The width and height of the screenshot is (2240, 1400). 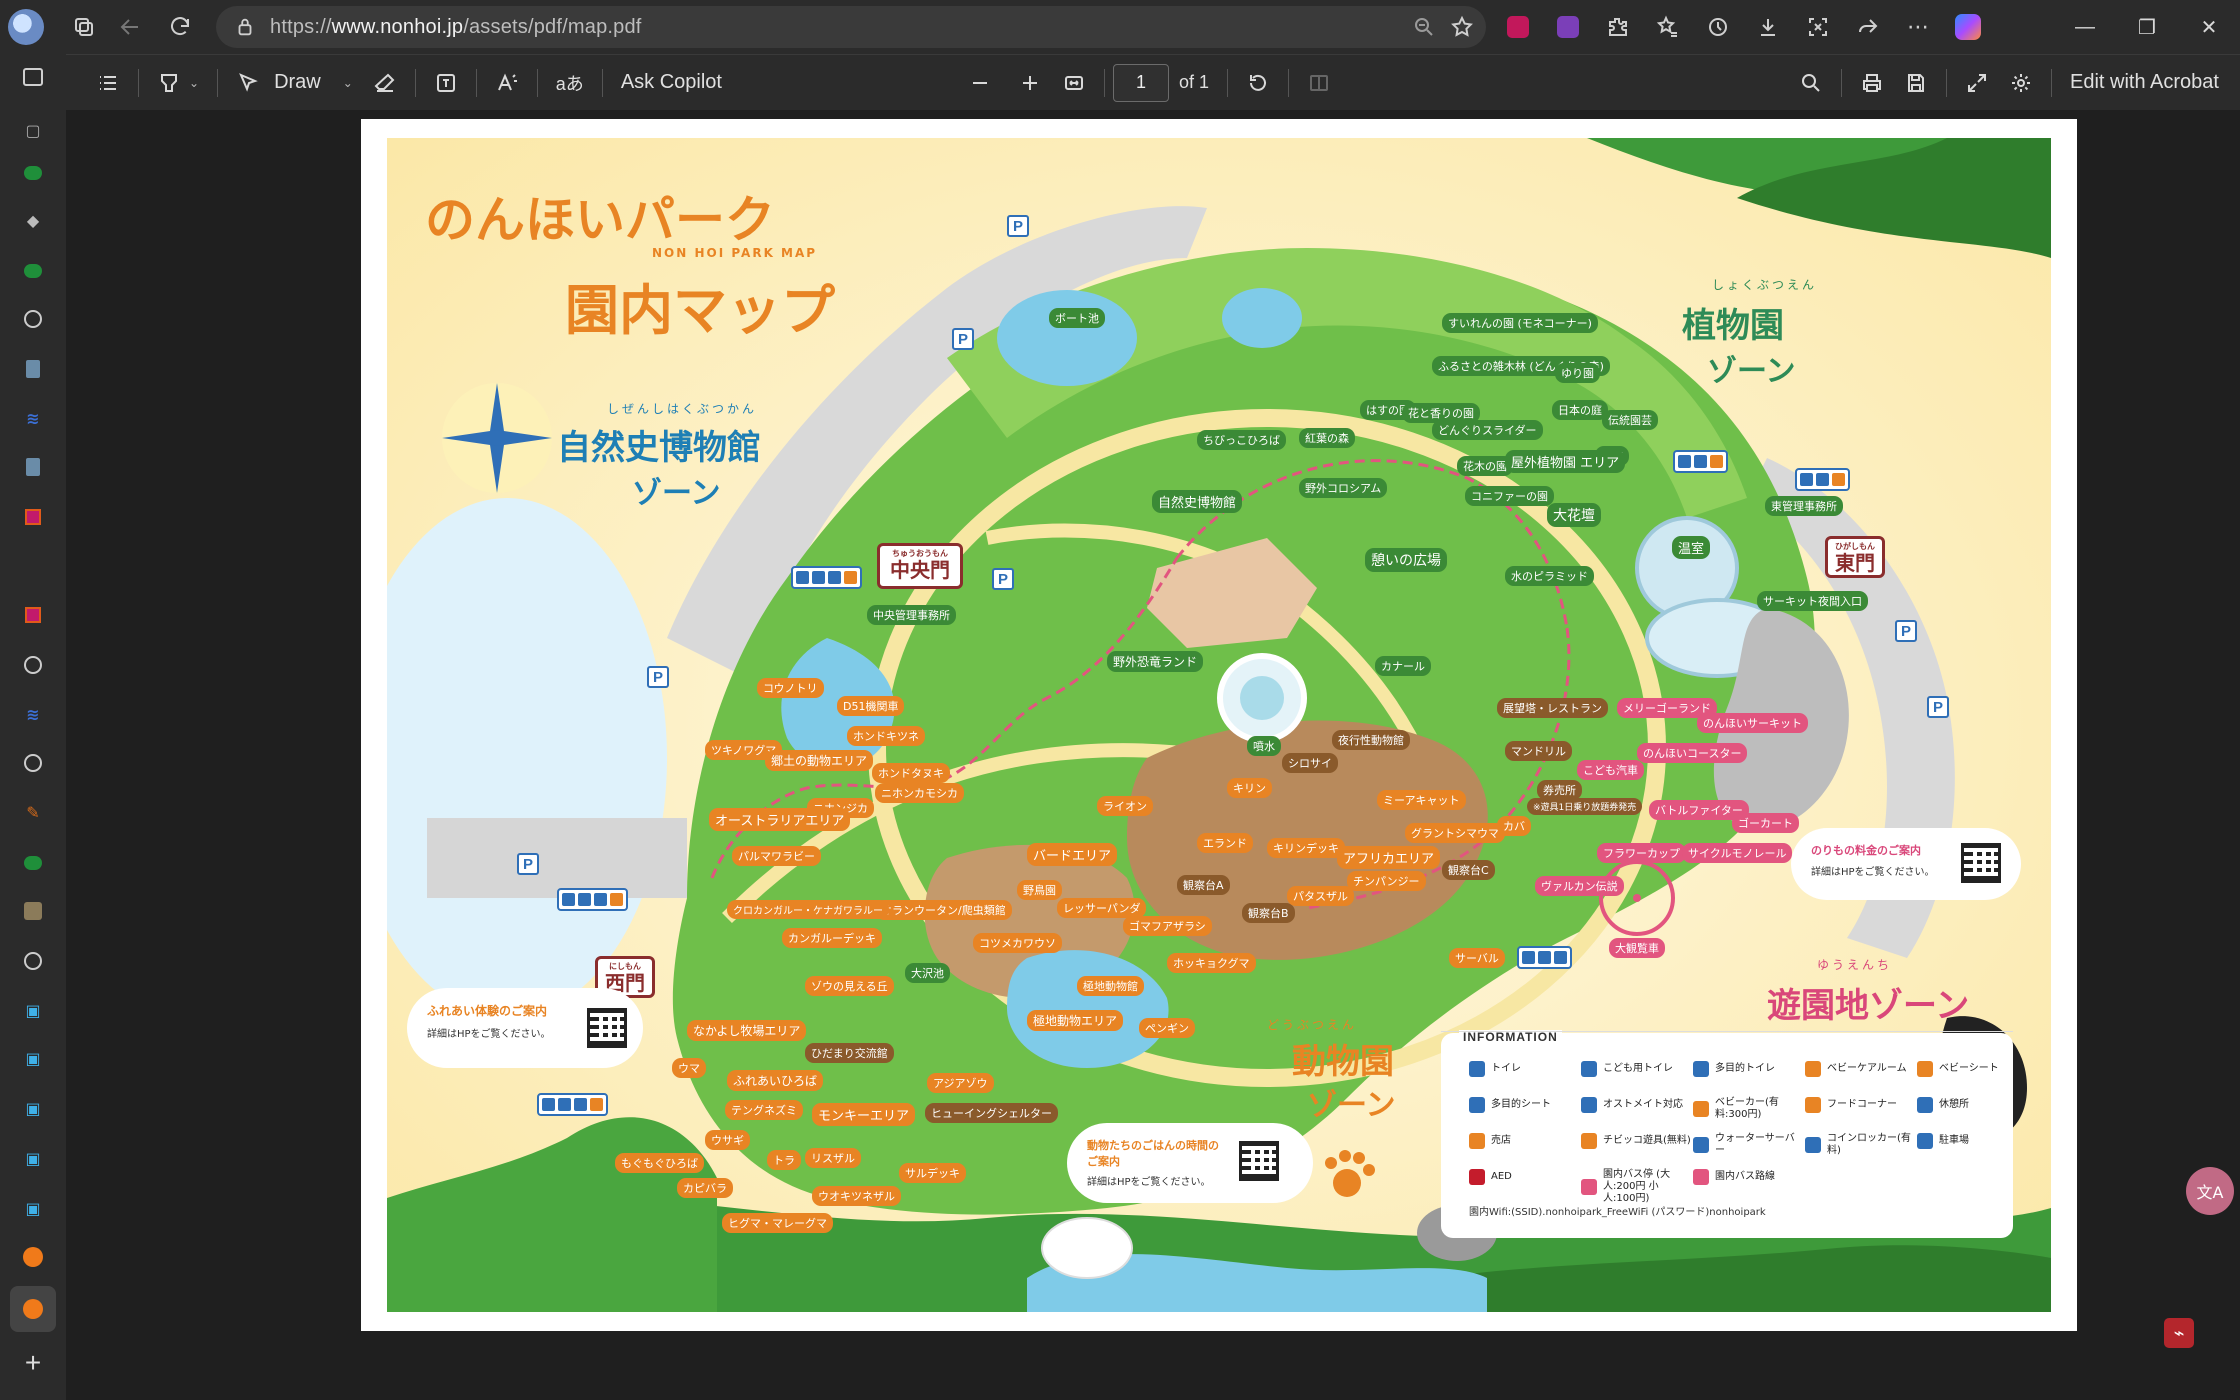 I want to click on favorite-star-icon, so click(x=1462, y=27).